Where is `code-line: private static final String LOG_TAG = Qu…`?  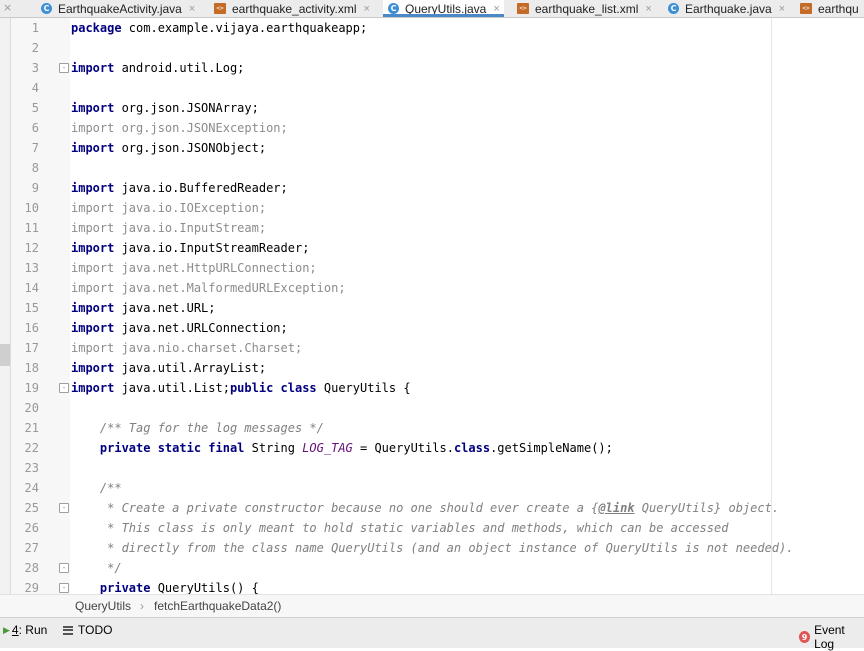
code-line: private static final String LOG_TAG = Qu… is located at coordinates (356, 448).